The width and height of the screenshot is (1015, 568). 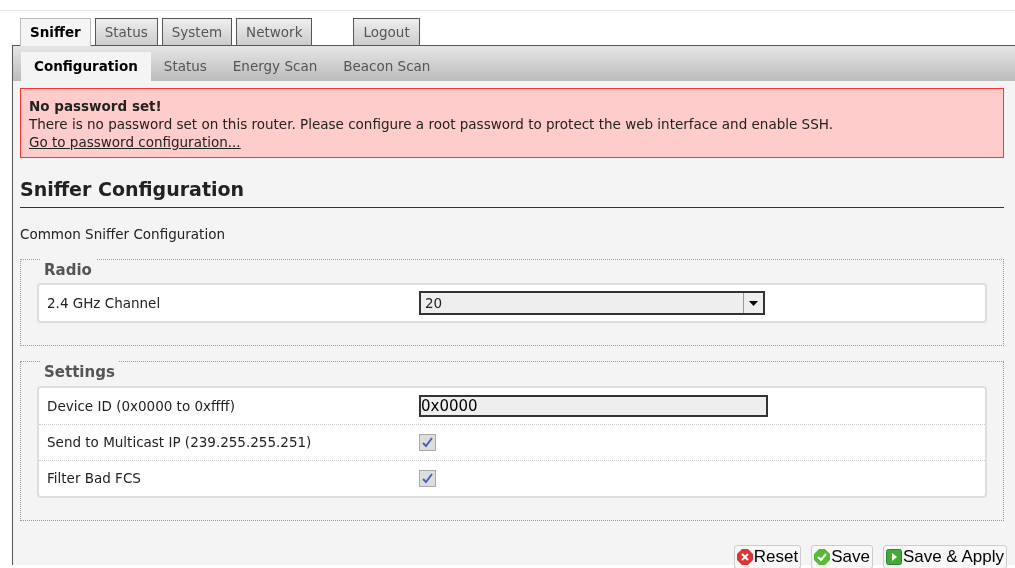 I want to click on nav-tab: Status, so click(x=126, y=31).